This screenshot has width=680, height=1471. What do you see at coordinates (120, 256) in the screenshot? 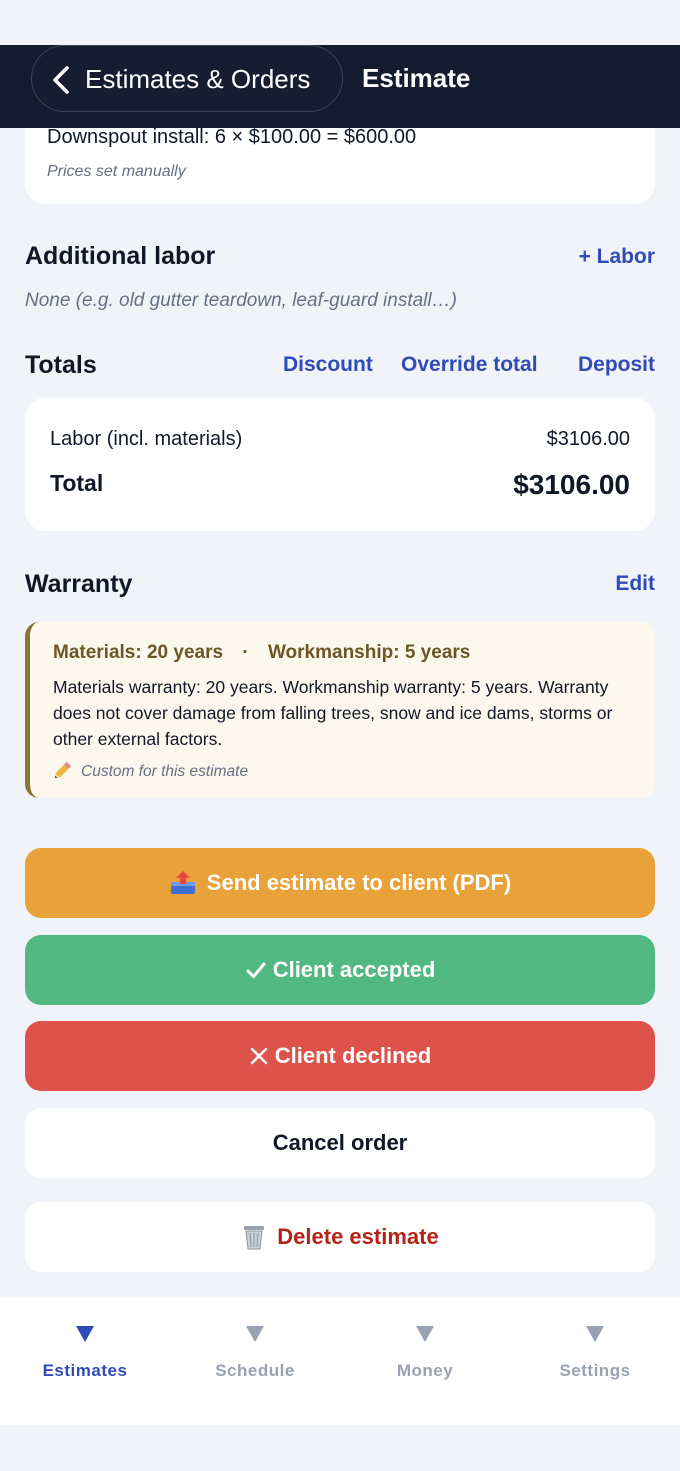
I see `additional-labor-title: Additional labor` at bounding box center [120, 256].